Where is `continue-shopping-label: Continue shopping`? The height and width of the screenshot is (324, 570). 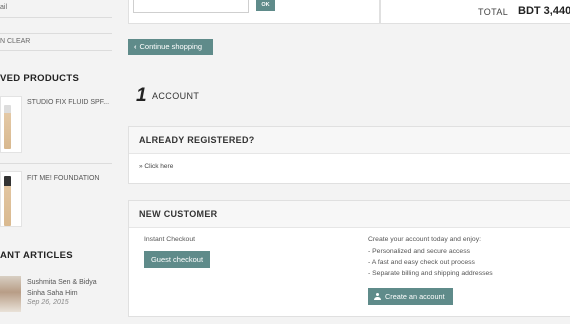
continue-shopping-label: Continue shopping is located at coordinates (171, 46).